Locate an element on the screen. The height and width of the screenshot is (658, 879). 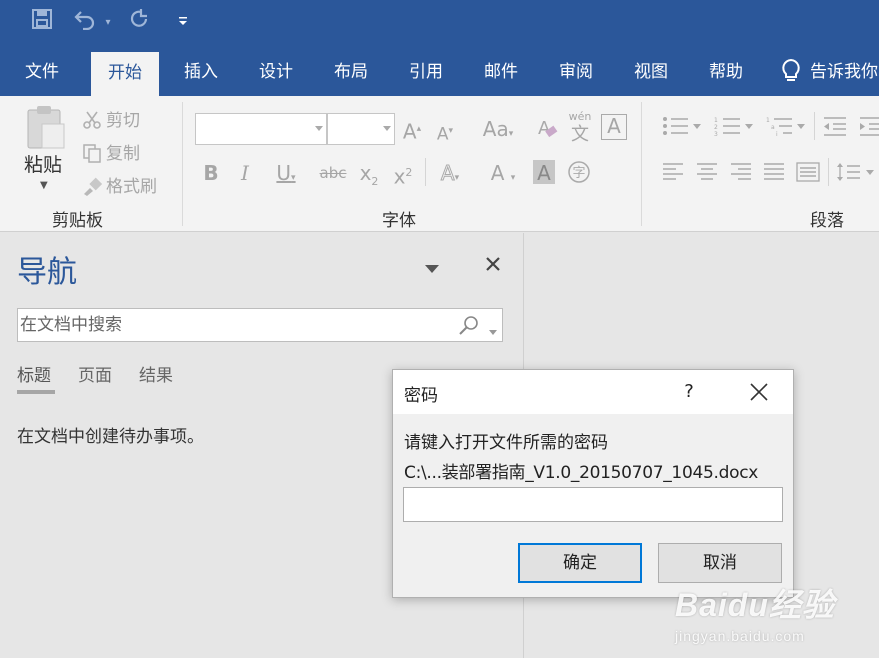
tab-help: 帮助 is located at coordinates (726, 72).